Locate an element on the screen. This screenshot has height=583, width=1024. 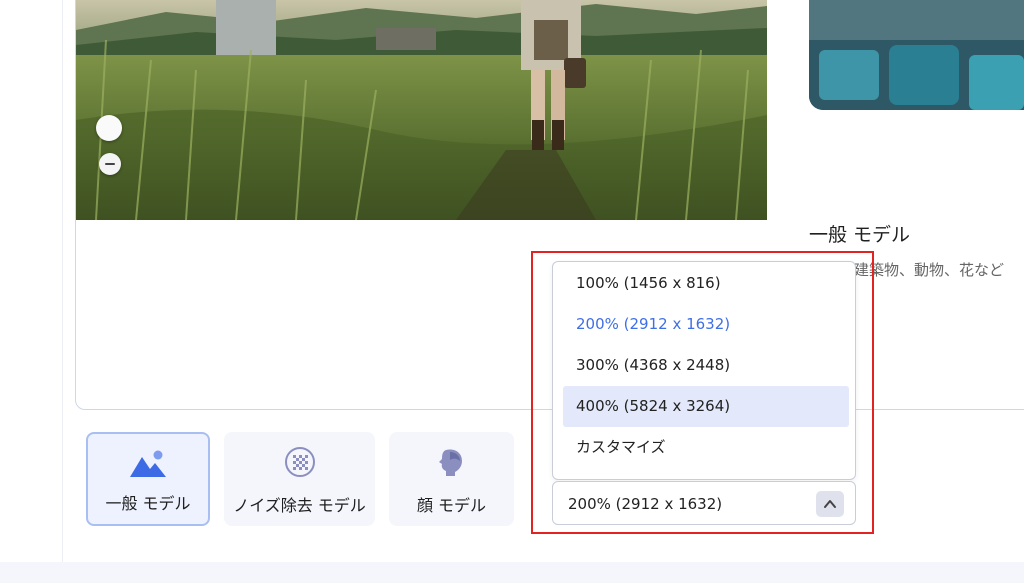
denoise-model-button: ノイズ除去 モデル is located at coordinates (299, 479).